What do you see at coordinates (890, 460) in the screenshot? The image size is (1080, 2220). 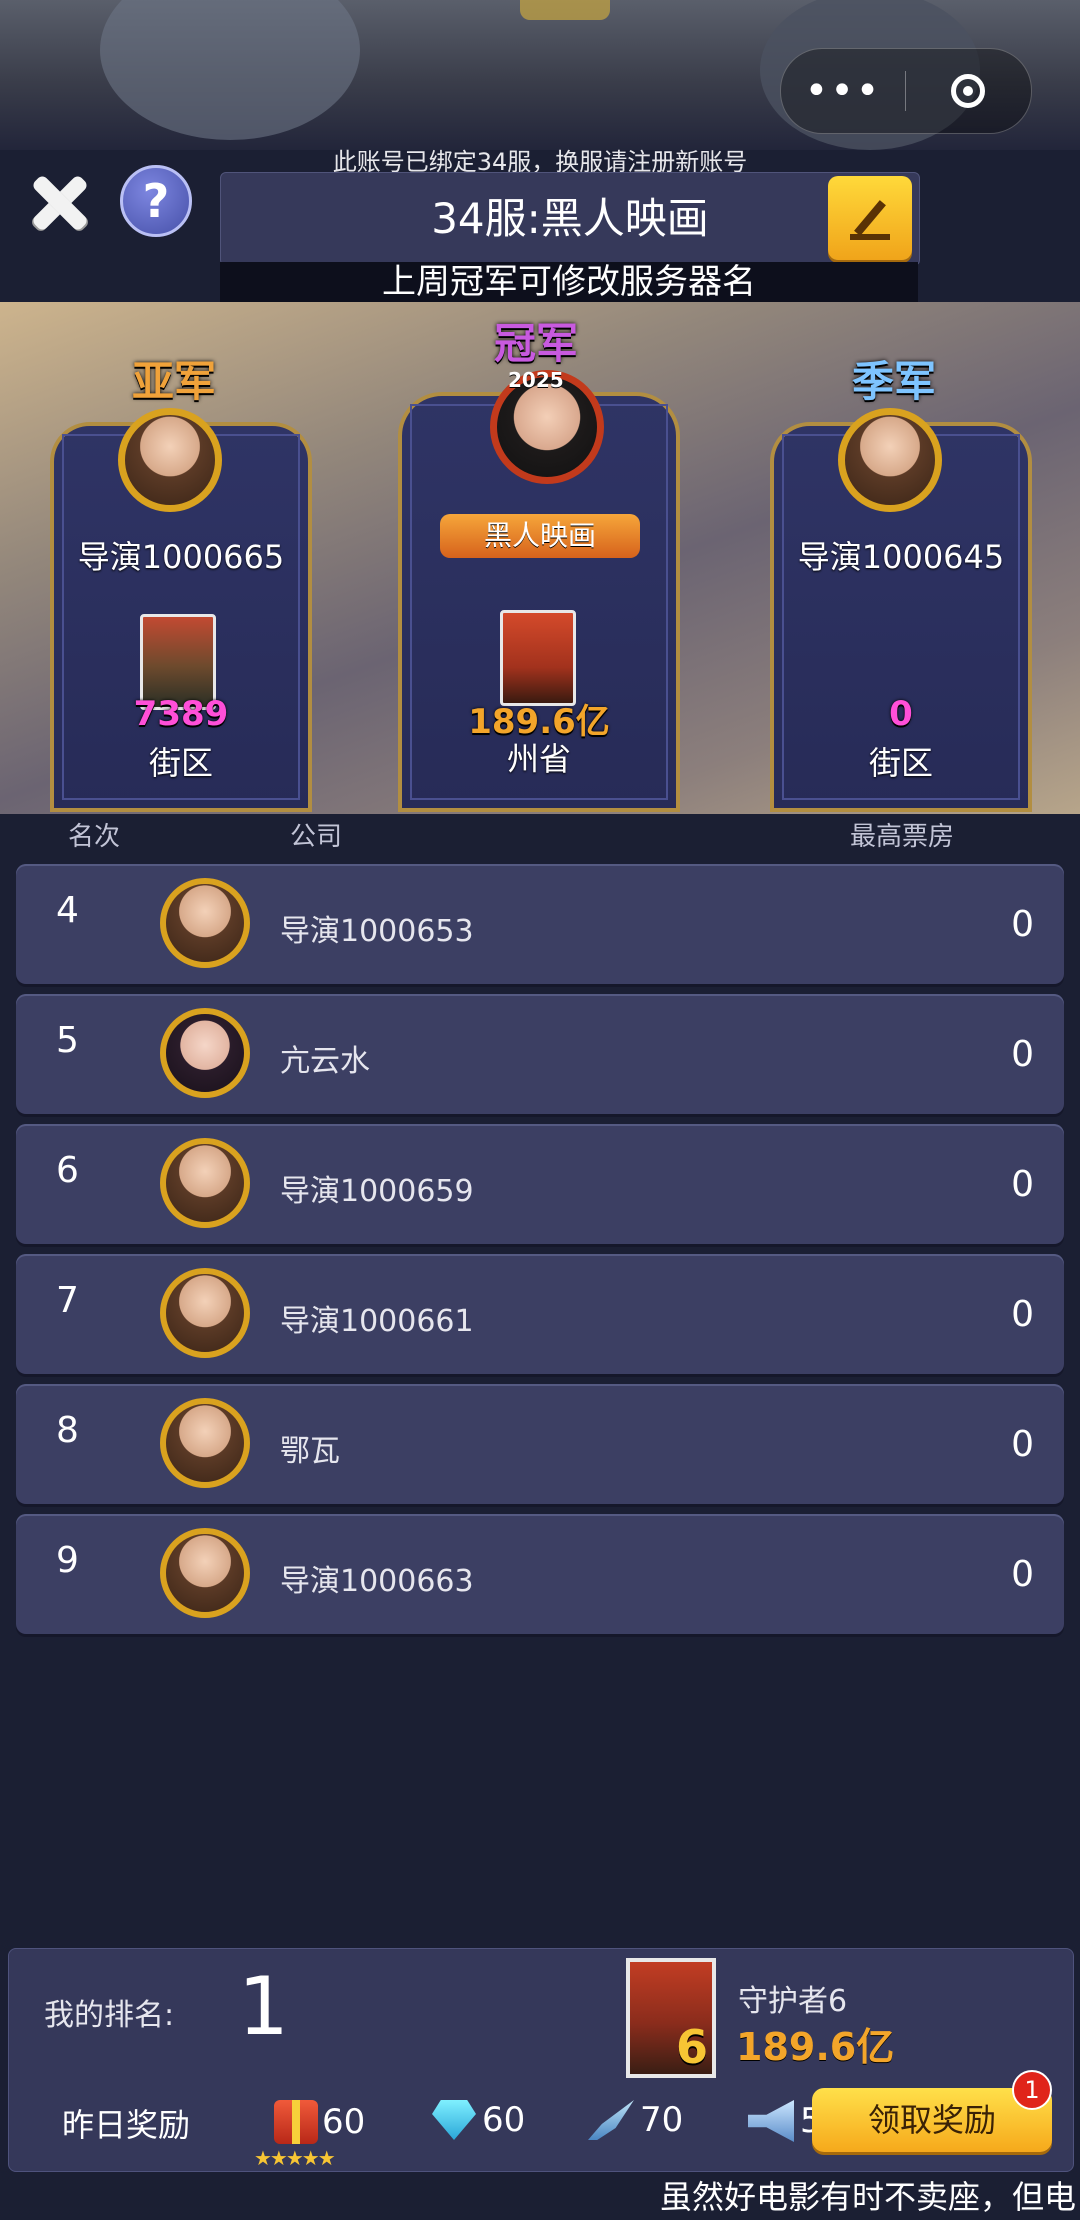 I see `third-place-avatar` at bounding box center [890, 460].